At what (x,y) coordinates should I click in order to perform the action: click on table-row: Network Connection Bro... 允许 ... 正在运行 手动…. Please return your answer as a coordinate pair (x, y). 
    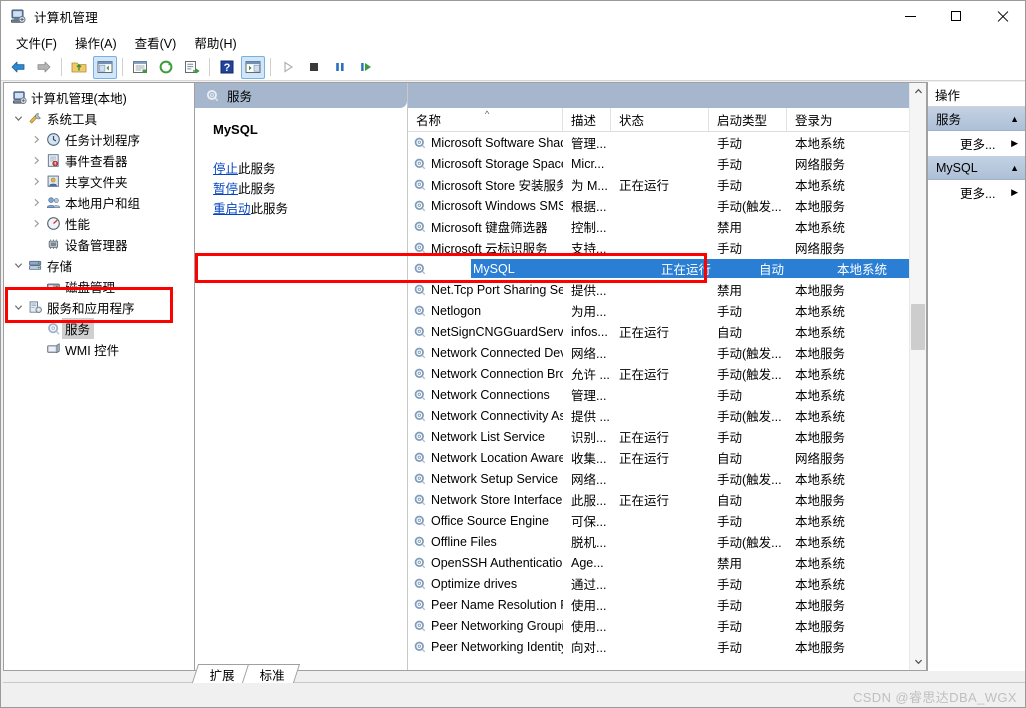
    Looking at the image, I should click on (658, 373).